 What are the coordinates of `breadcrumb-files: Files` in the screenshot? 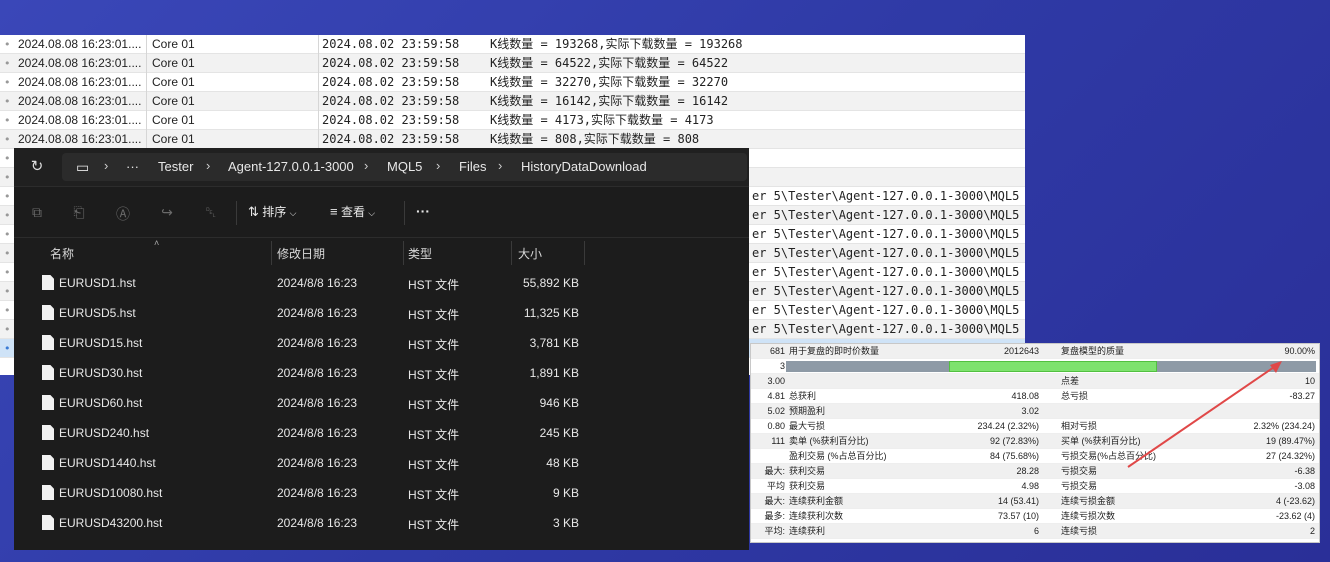 It's located at (472, 166).